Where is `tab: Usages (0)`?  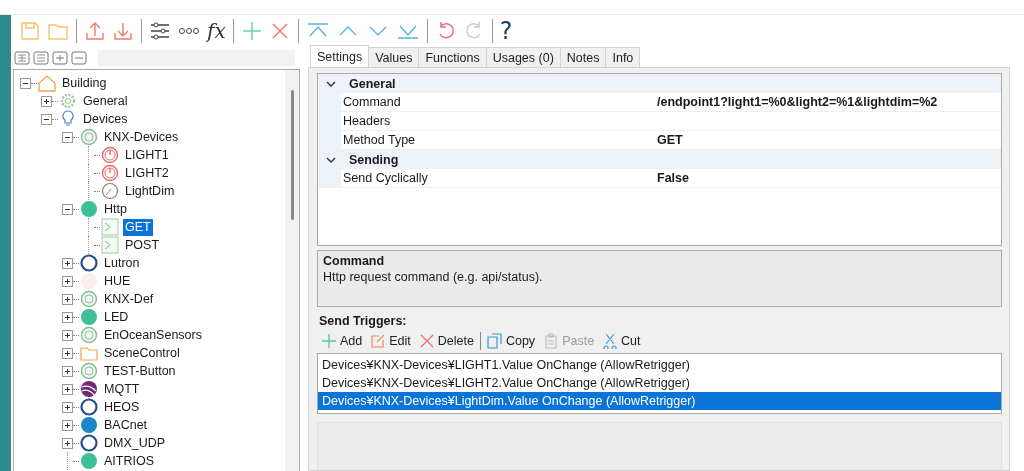 tab: Usages (0) is located at coordinates (523, 57).